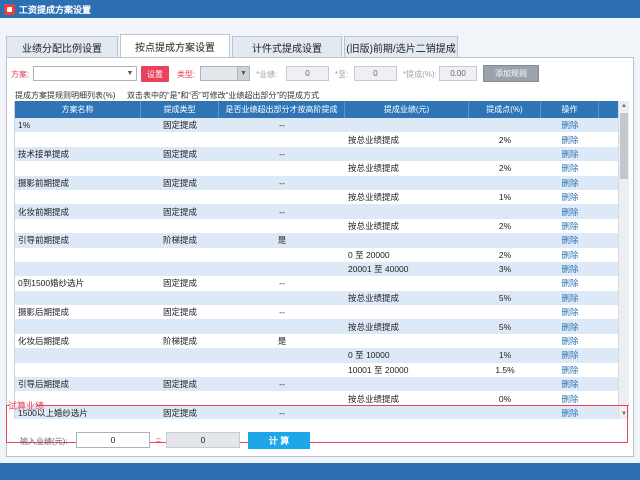  I want to click on table-row: 0 至 20000 2% 删除, so click(316, 254).